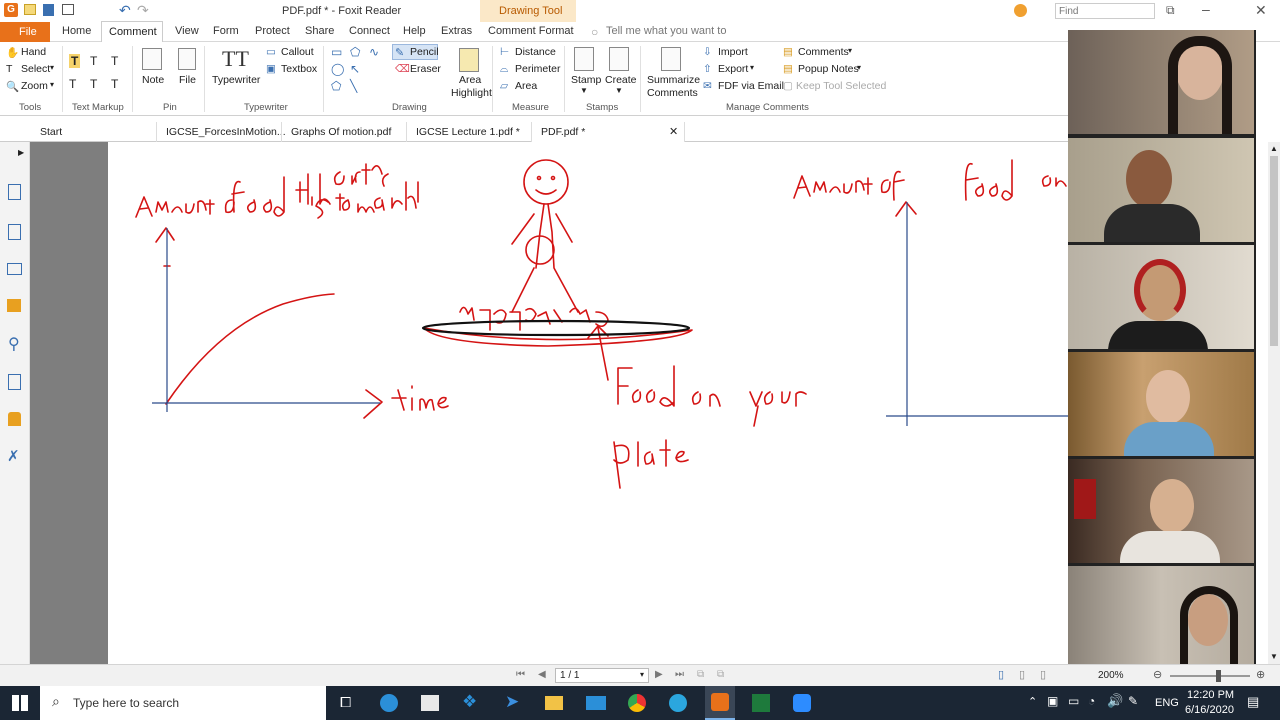 This screenshot has width=1280, height=720. I want to click on callout-button: Callout, so click(297, 52).